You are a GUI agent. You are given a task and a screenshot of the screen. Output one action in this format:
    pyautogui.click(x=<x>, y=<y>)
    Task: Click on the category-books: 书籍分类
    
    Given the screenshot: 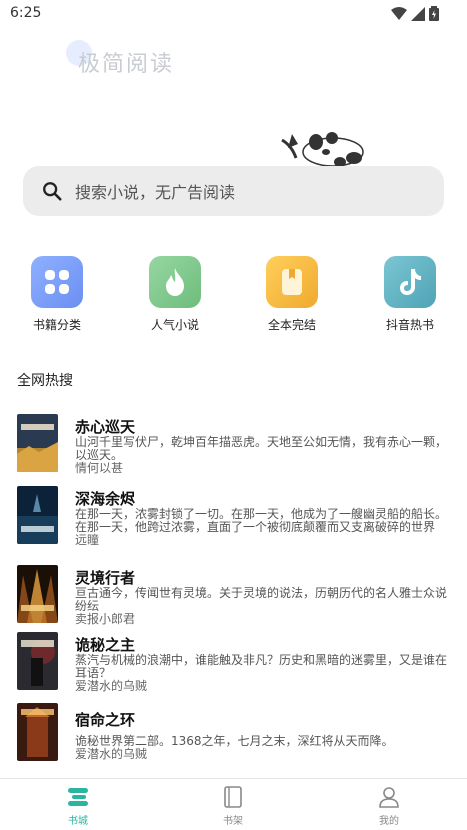 What is the action you would take?
    pyautogui.click(x=57, y=294)
    